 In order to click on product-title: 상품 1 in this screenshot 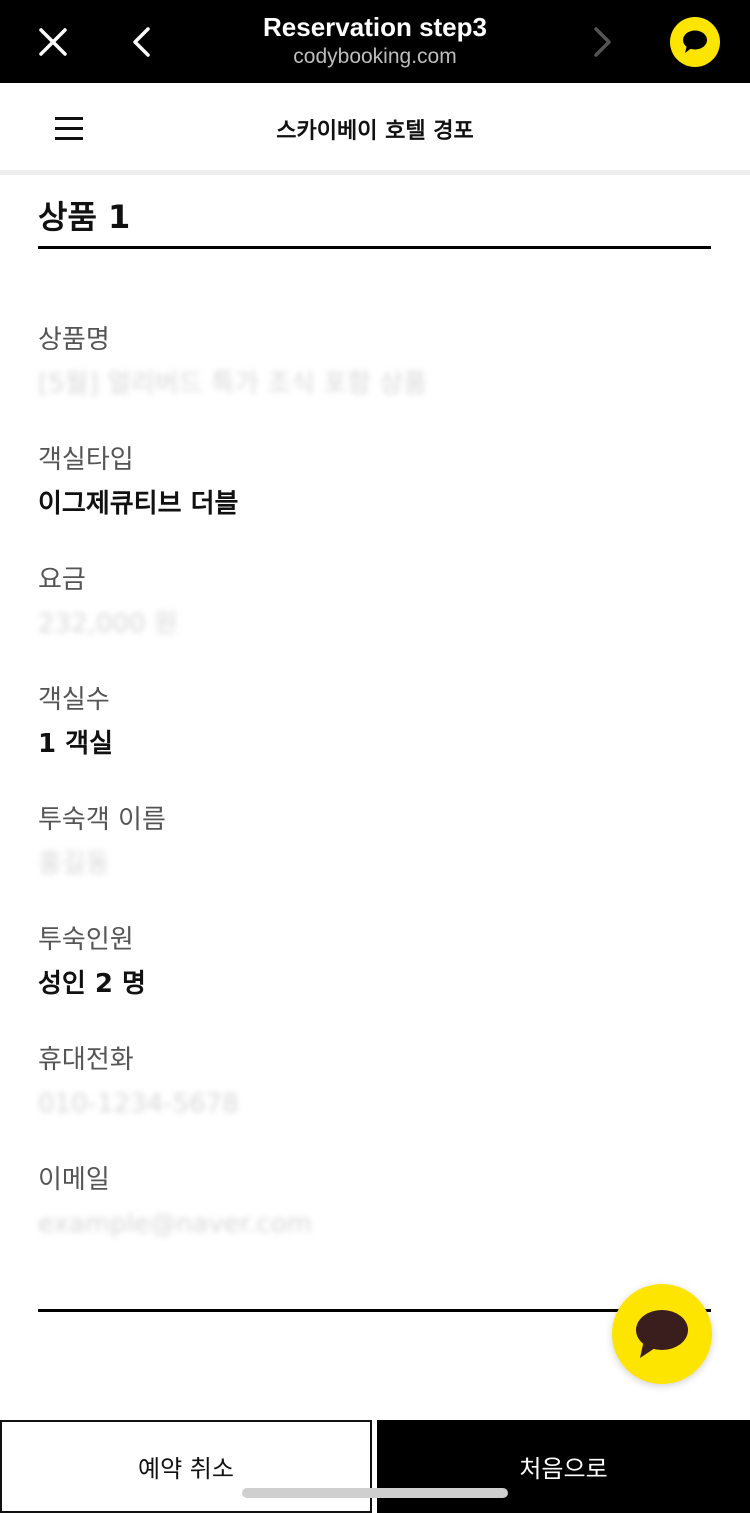, I will do `click(84, 217)`.